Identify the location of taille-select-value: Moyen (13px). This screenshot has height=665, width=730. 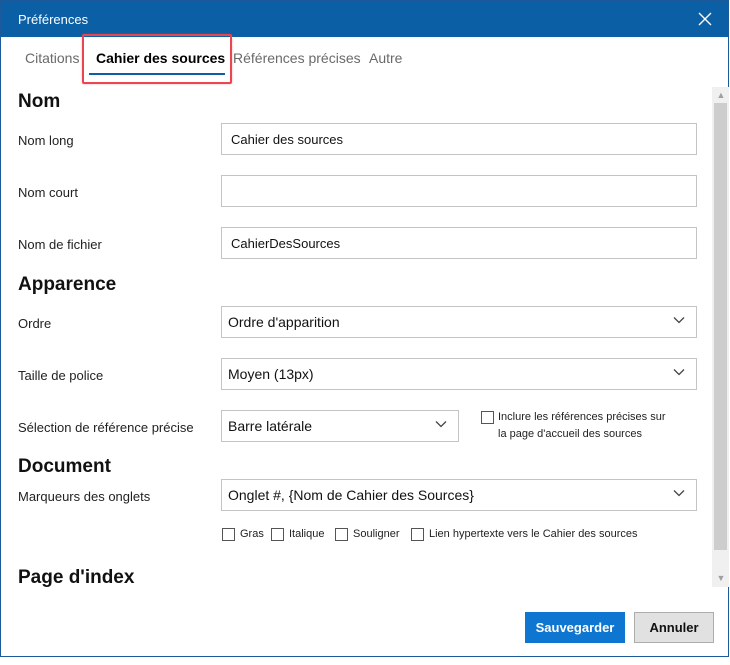
(271, 374).